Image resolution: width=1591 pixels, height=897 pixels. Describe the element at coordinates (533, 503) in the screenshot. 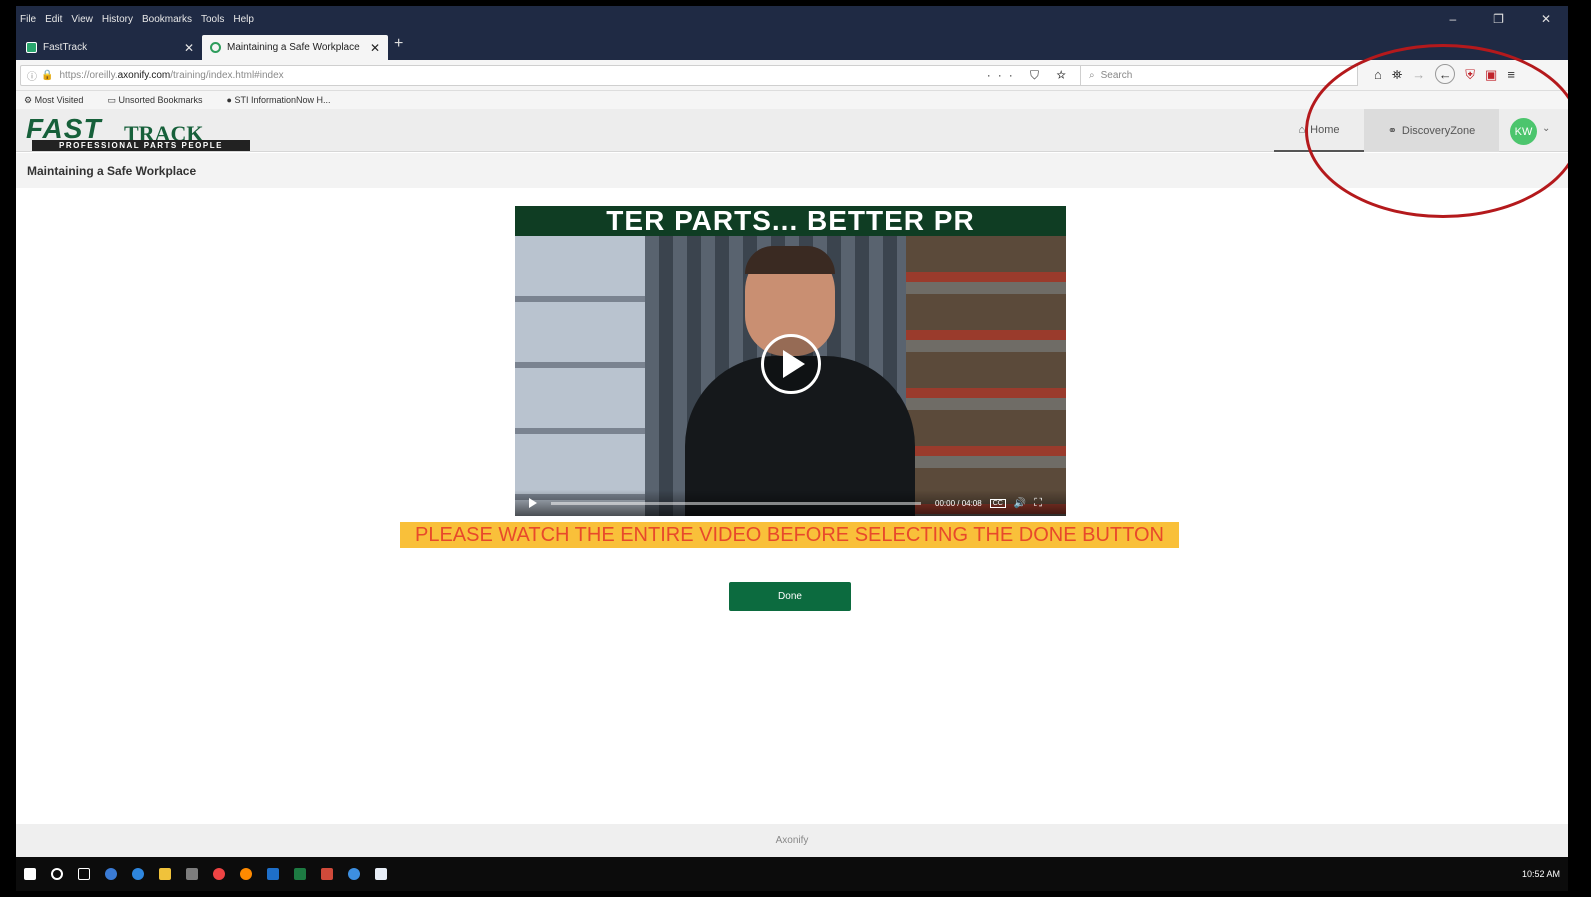

I see `play-small-icon` at that location.